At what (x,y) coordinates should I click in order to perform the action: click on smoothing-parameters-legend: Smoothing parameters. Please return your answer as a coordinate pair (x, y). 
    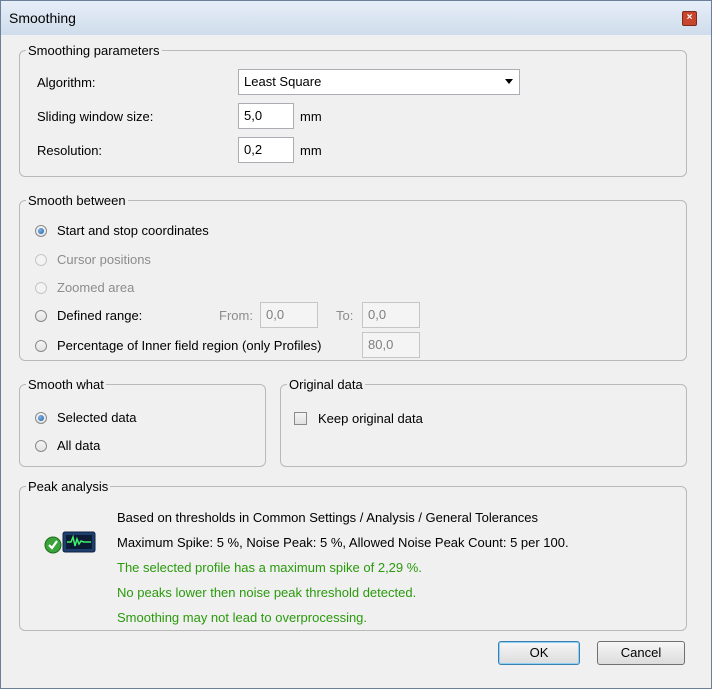
    Looking at the image, I should click on (94, 50).